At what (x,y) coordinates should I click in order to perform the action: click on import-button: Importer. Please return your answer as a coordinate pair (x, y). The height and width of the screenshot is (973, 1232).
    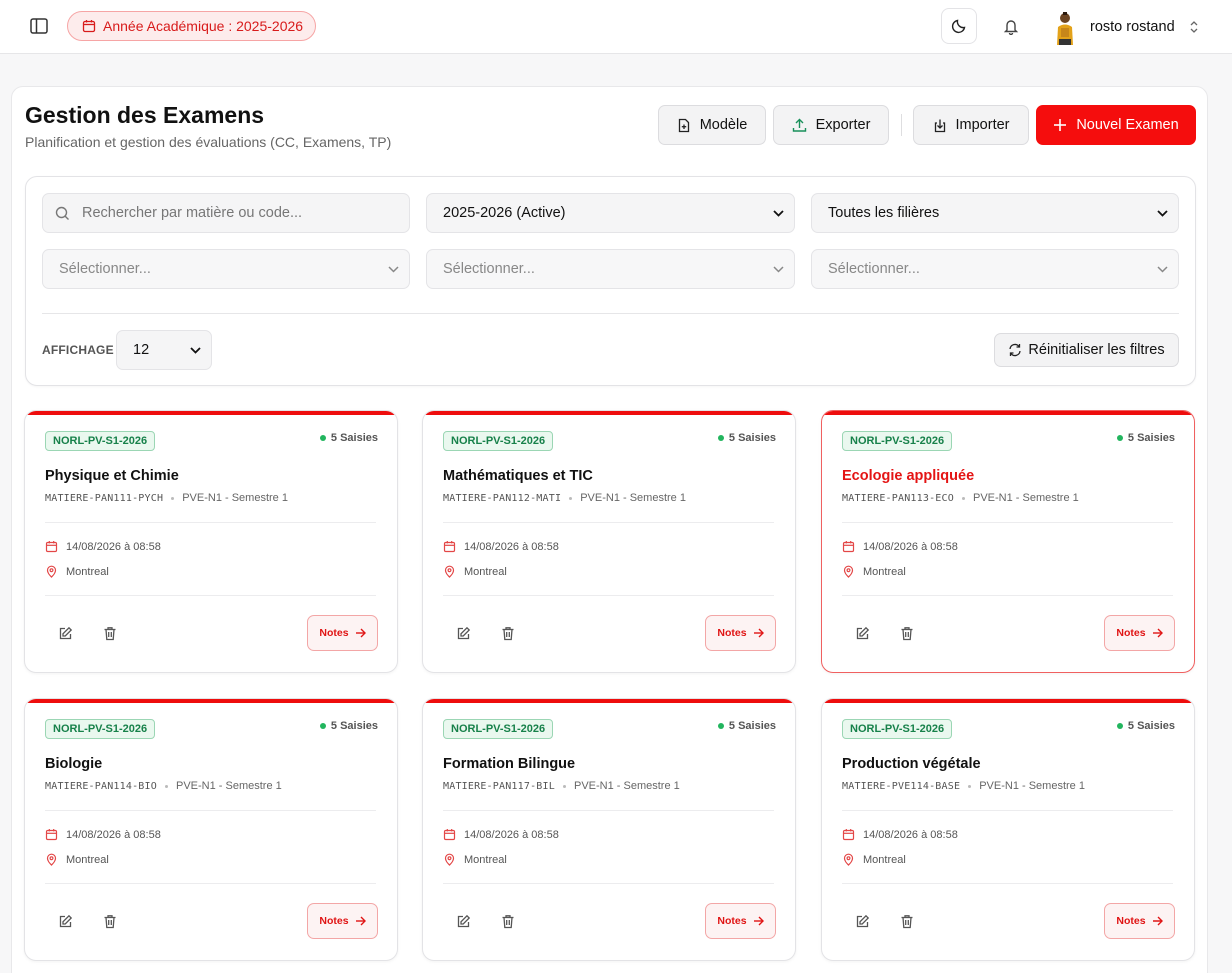
    Looking at the image, I should click on (971, 125).